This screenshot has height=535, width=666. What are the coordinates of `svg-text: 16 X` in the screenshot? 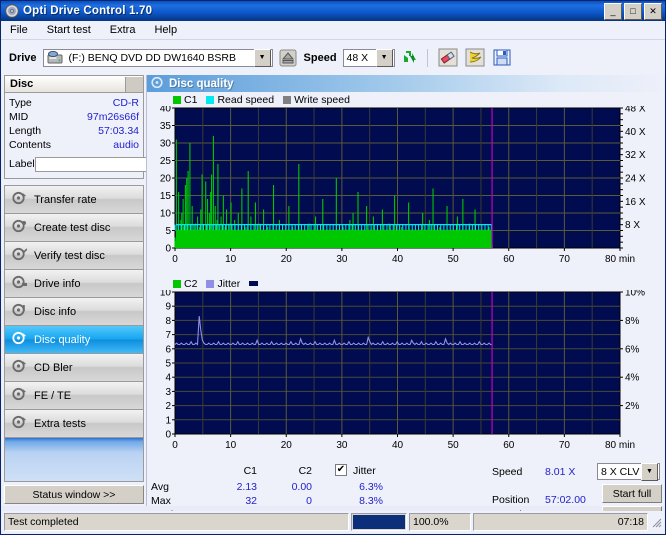 It's located at (635, 202).